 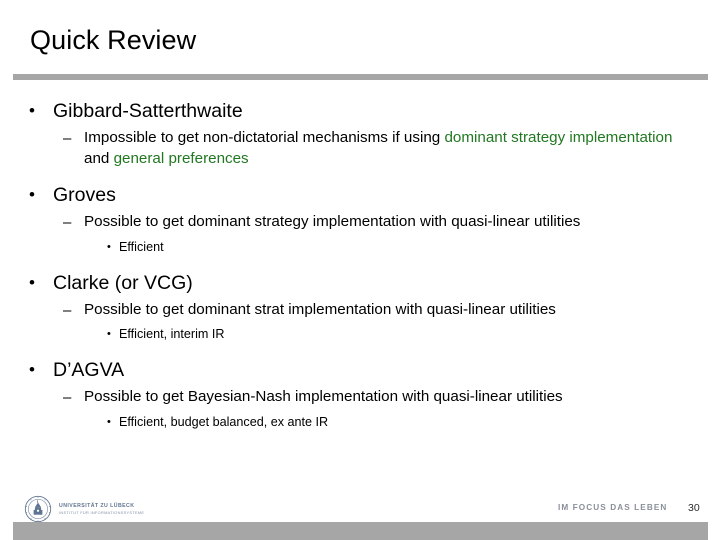 I want to click on list-item: • Efficient, interim IR, so click(x=360, y=334).